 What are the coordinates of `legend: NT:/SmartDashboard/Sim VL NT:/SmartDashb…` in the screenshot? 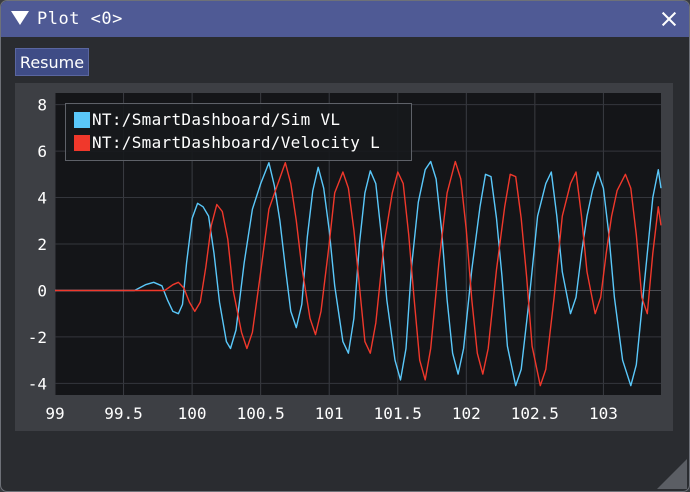 It's located at (238, 132).